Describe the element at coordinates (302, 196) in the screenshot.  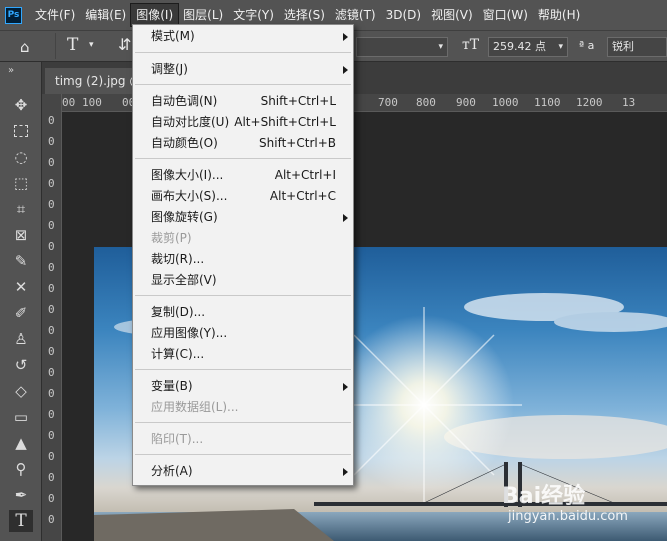
I see `menu-item-shortcut: Alt+Ctrl+C` at that location.